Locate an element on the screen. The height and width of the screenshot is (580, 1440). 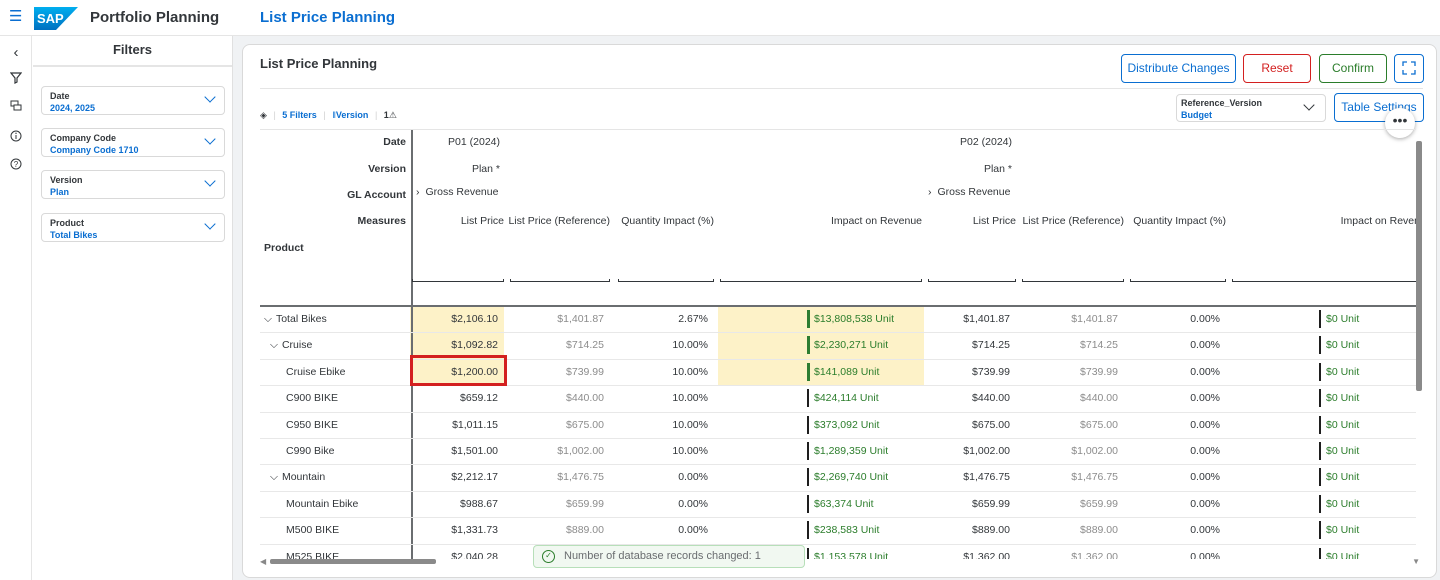
measure-header: Impact on Reven is located at coordinates (1323, 221).